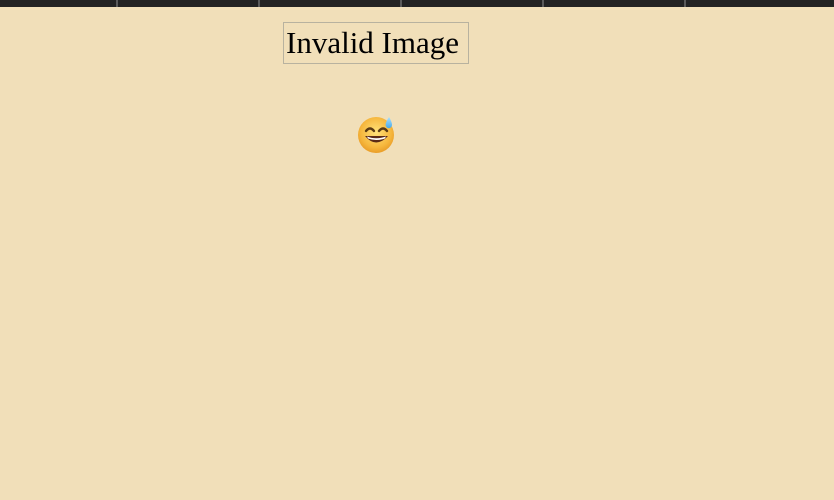 The image size is (834, 500). I want to click on invalid-image-placeholder: Invalid Image, so click(376, 43).